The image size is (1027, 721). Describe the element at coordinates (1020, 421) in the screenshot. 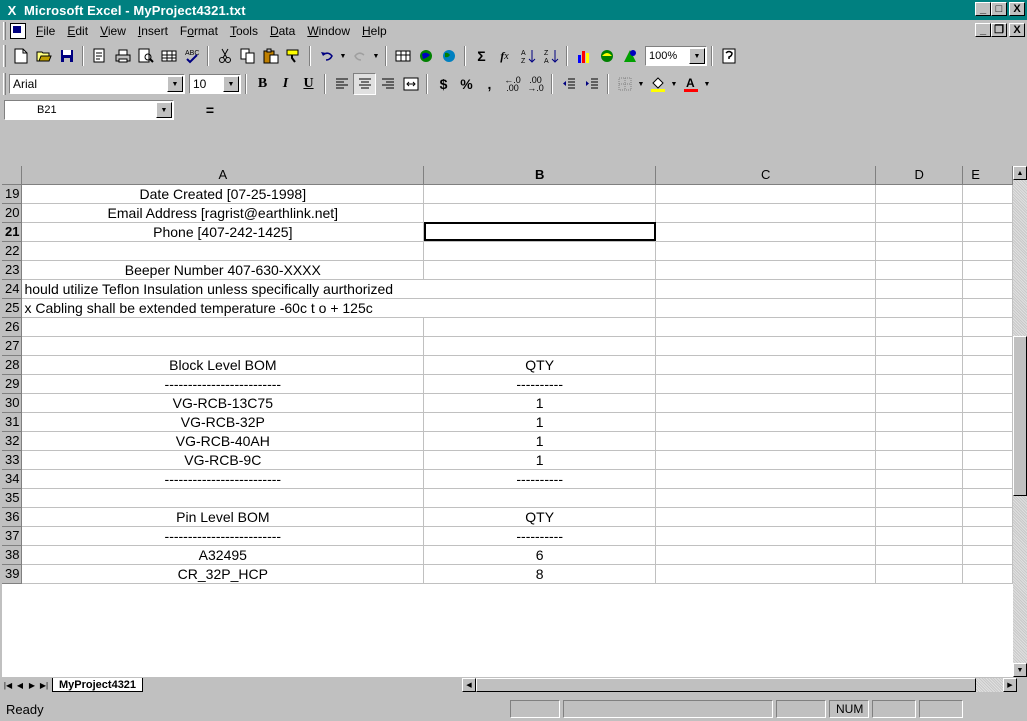

I see `vertical-scrollbar: ▲ ▼` at that location.